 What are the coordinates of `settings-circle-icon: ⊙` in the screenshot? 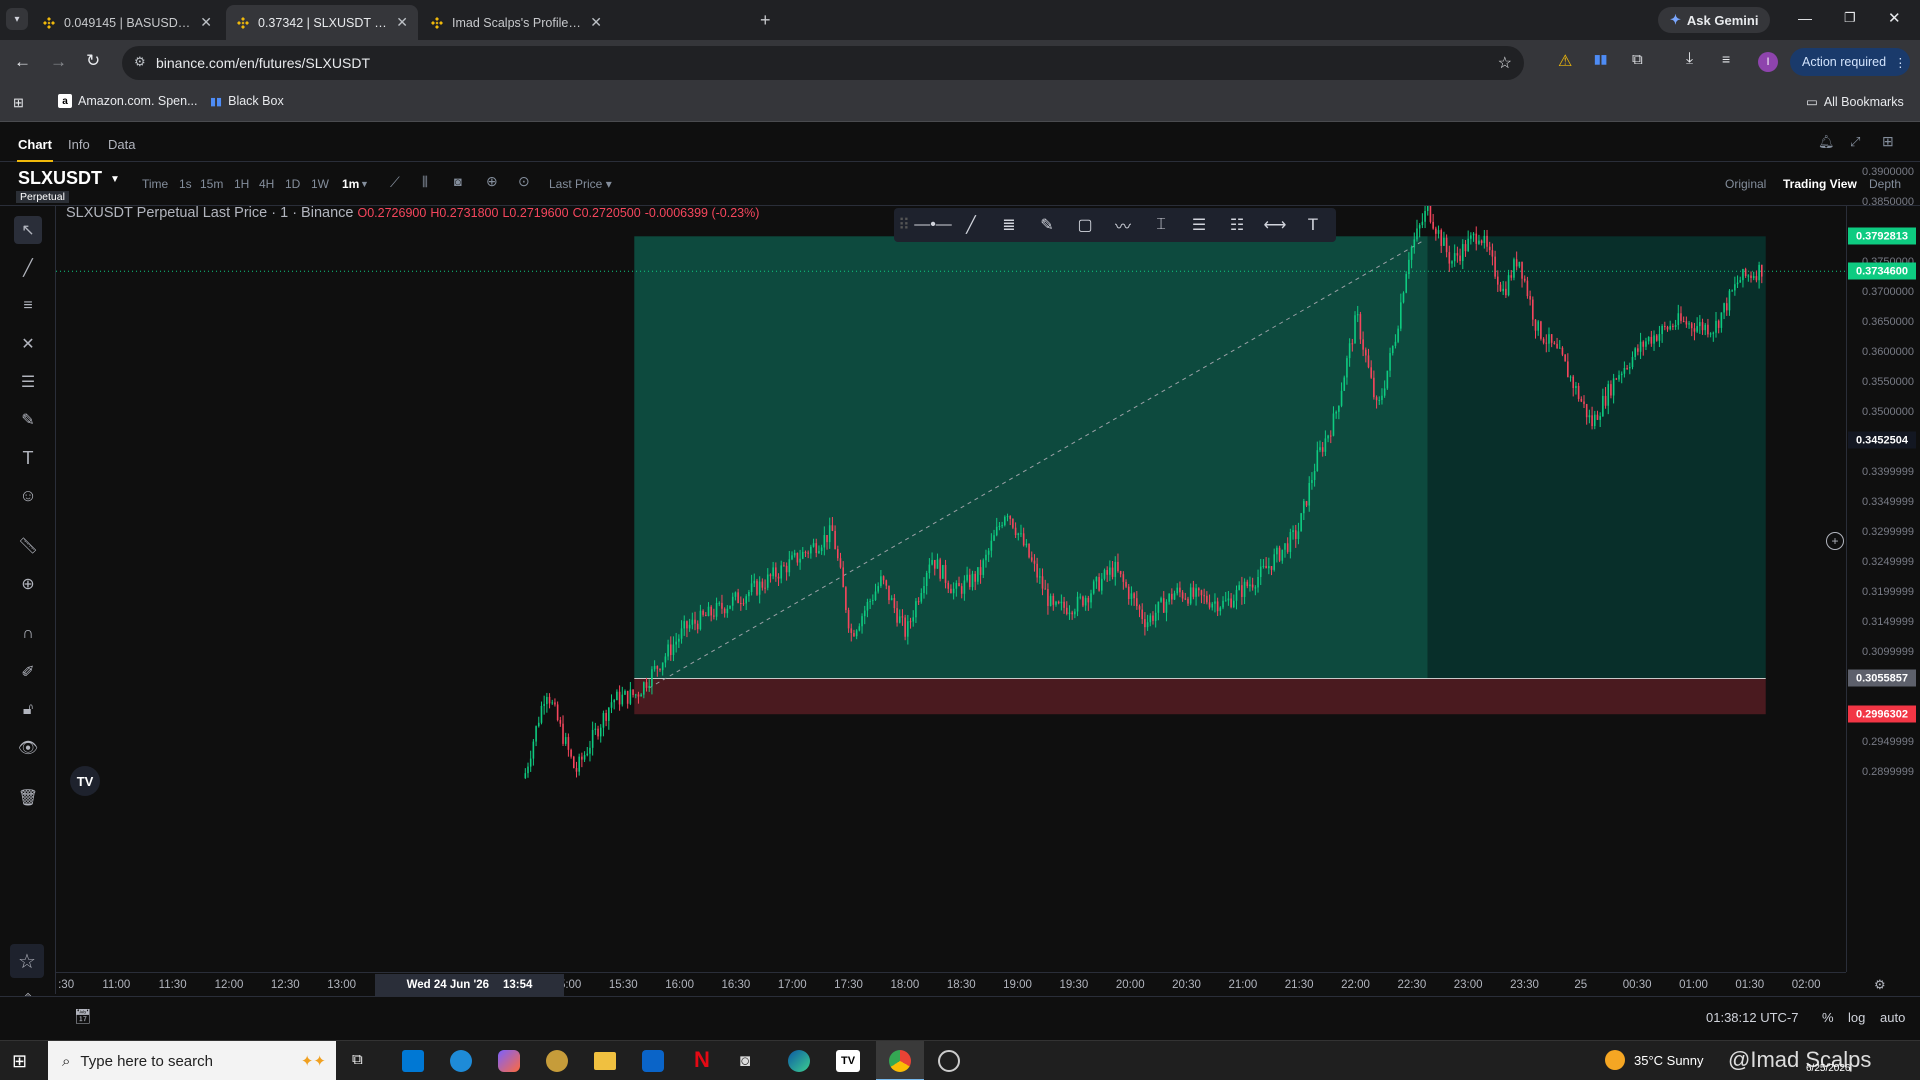 It's located at (524, 181).